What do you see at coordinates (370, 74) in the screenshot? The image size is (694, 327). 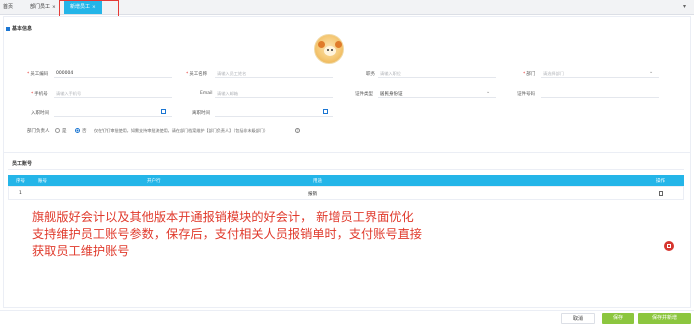 I see `position-label: 职务` at bounding box center [370, 74].